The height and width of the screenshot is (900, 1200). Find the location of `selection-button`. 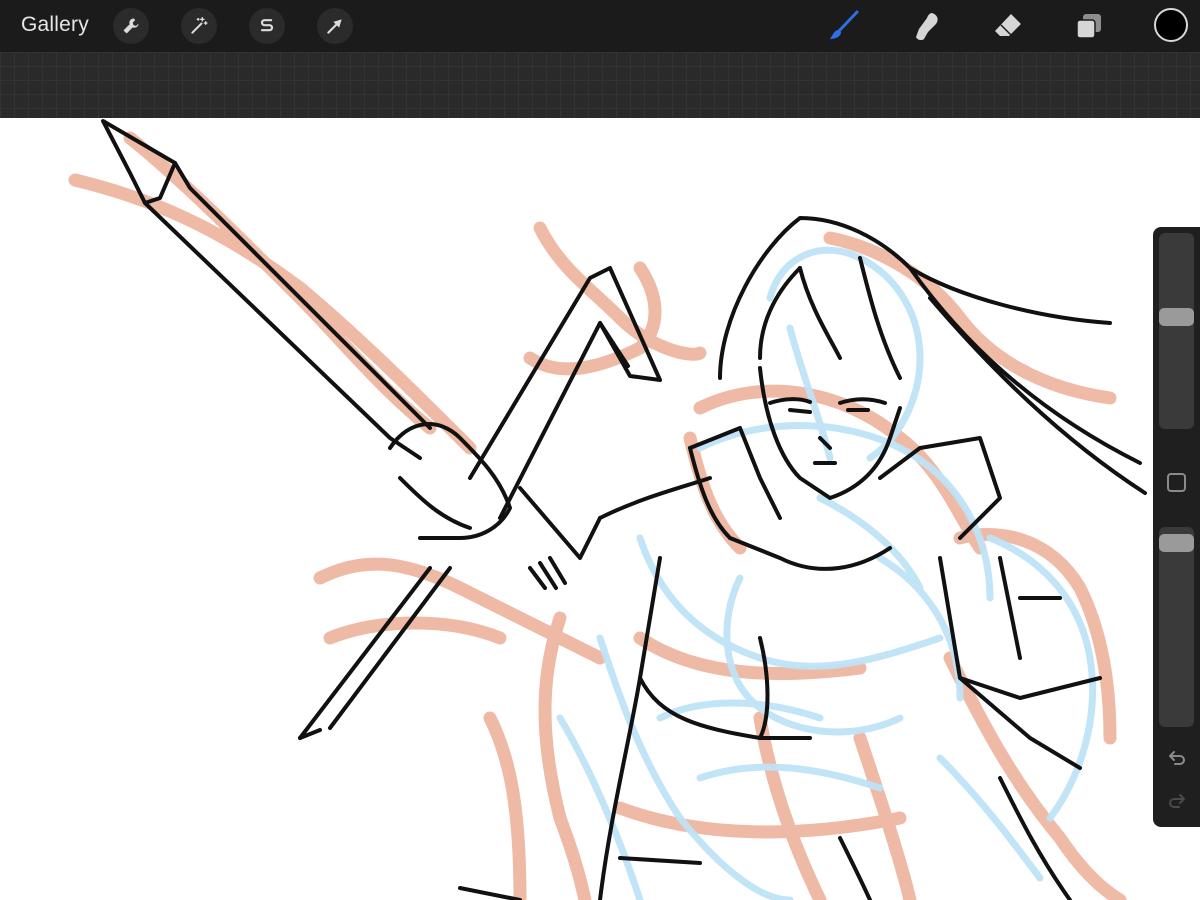

selection-button is located at coordinates (267, 26).